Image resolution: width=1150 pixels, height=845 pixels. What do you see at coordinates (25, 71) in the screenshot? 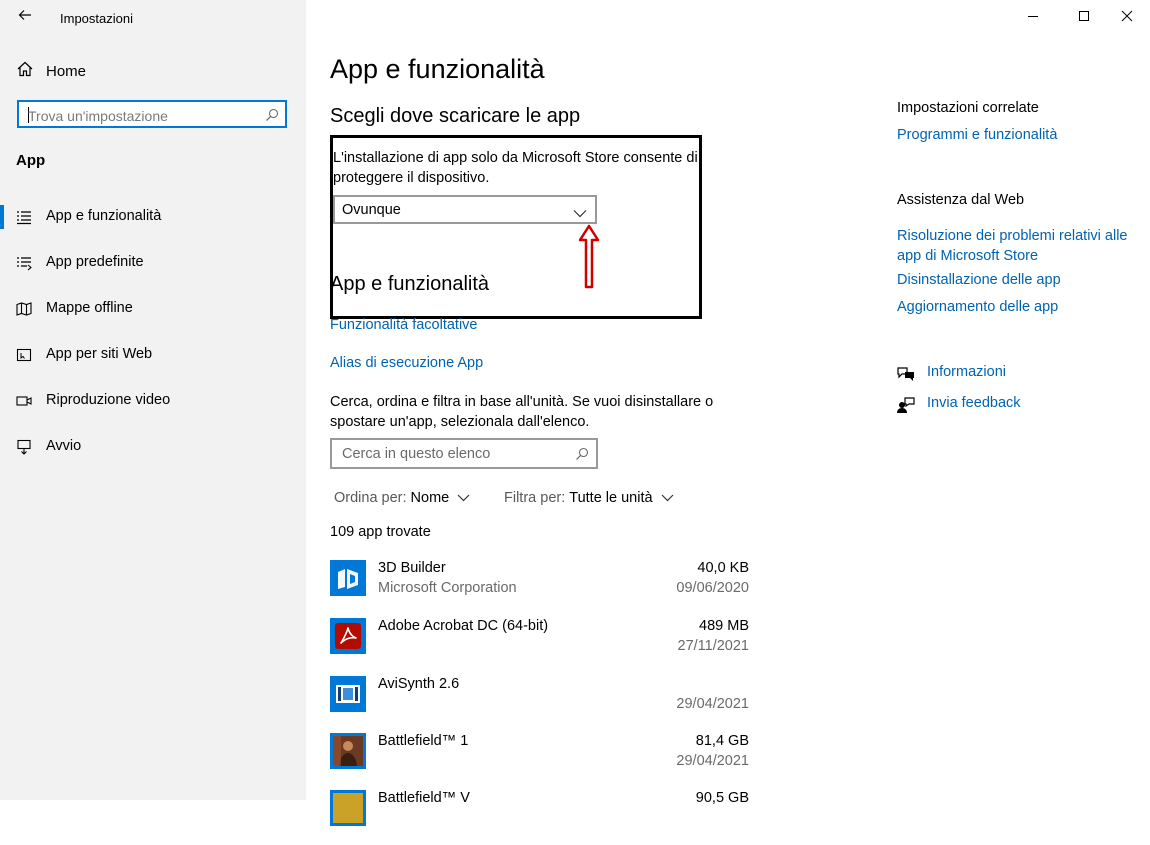
I see `home-icon` at bounding box center [25, 71].